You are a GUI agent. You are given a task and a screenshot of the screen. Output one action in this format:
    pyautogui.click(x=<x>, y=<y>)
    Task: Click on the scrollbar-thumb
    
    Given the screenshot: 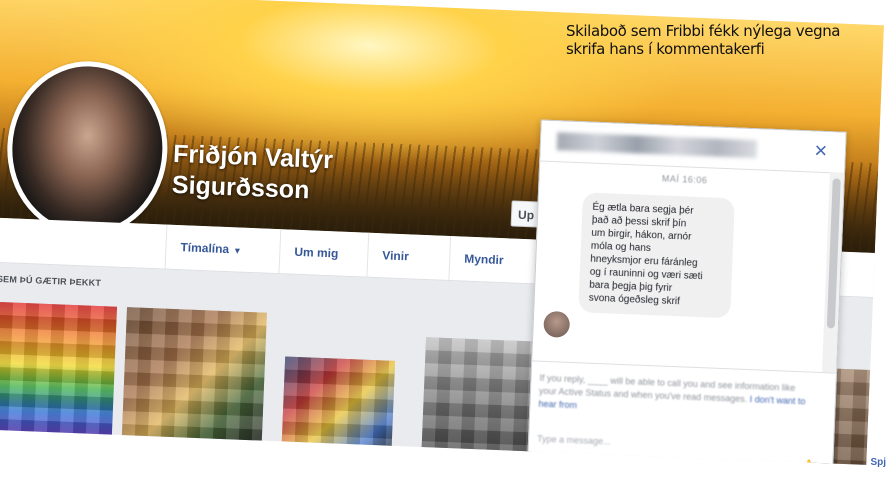 What is the action you would take?
    pyautogui.click(x=833, y=253)
    